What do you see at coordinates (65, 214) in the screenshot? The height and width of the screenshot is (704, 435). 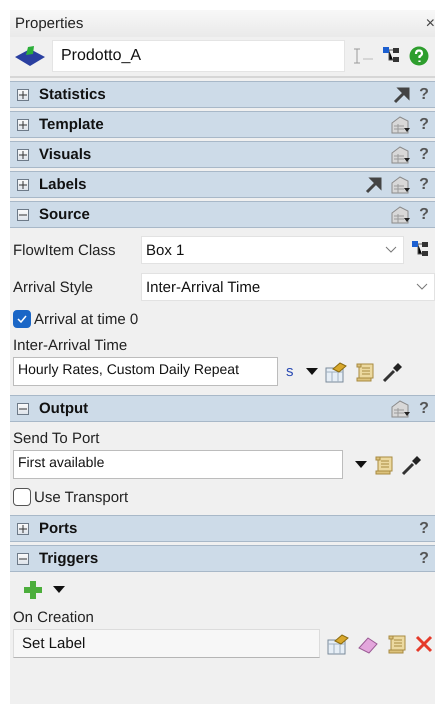 I see `section-title: Source` at bounding box center [65, 214].